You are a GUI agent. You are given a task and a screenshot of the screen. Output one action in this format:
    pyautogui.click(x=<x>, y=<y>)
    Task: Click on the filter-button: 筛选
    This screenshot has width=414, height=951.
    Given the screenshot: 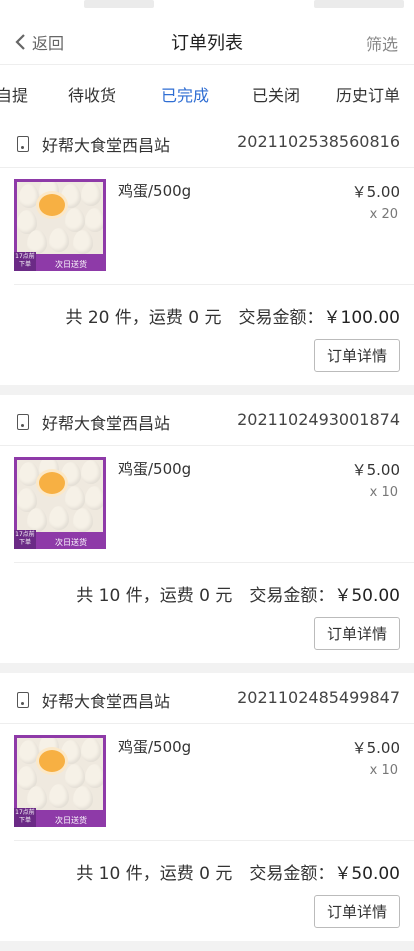 What is the action you would take?
    pyautogui.click(x=382, y=43)
    